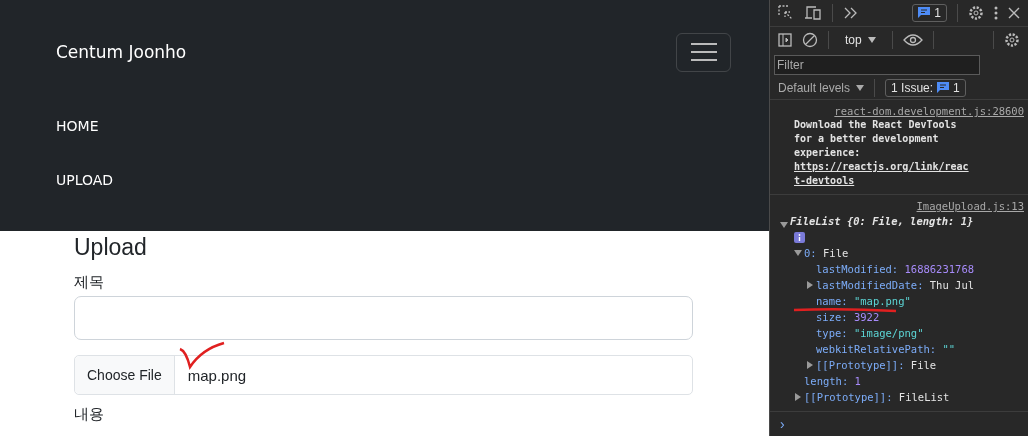 The height and width of the screenshot is (436, 1028). I want to click on menu-toggle-button, so click(703, 52).